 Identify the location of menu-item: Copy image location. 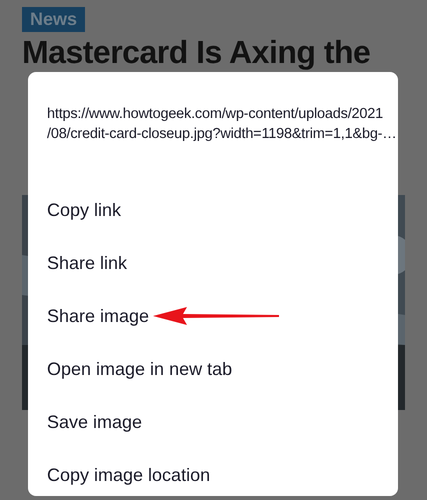
(128, 475).